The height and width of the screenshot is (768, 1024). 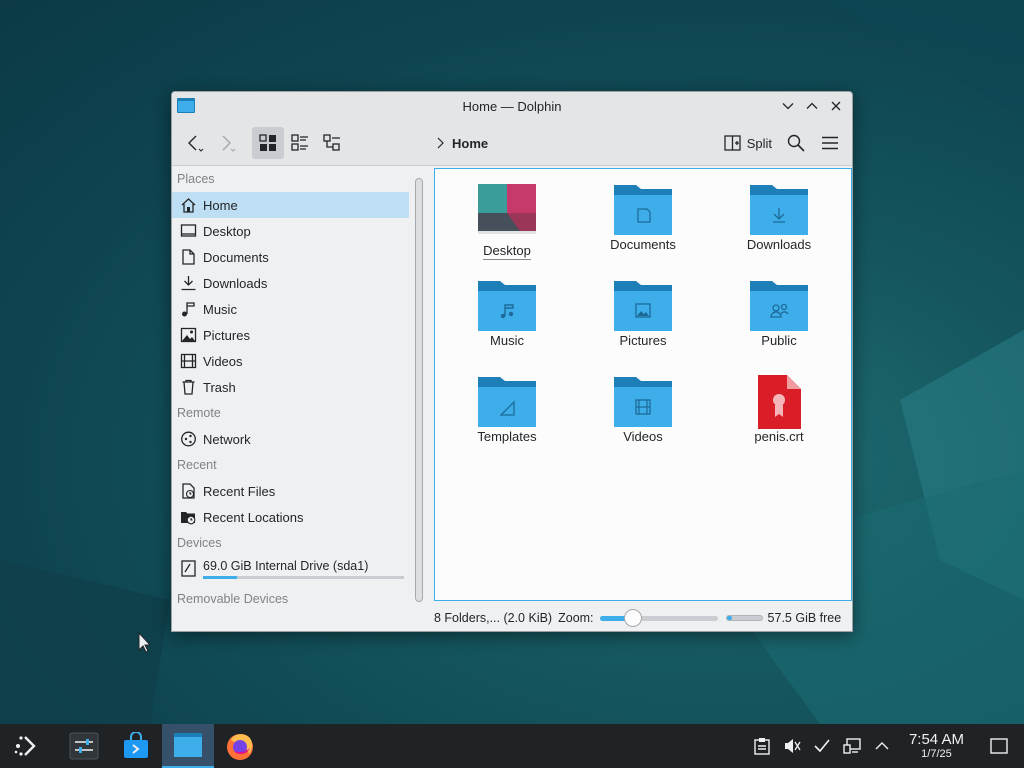 I want to click on free-space-bar, so click(x=744, y=618).